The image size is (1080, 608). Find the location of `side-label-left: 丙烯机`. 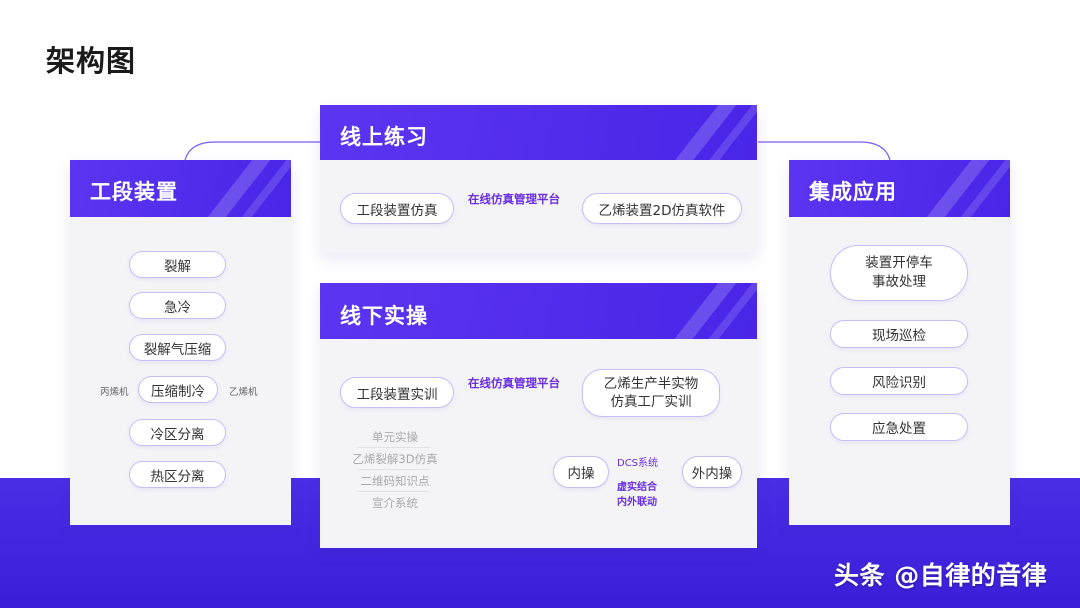

side-label-left: 丙烯机 is located at coordinates (114, 392).